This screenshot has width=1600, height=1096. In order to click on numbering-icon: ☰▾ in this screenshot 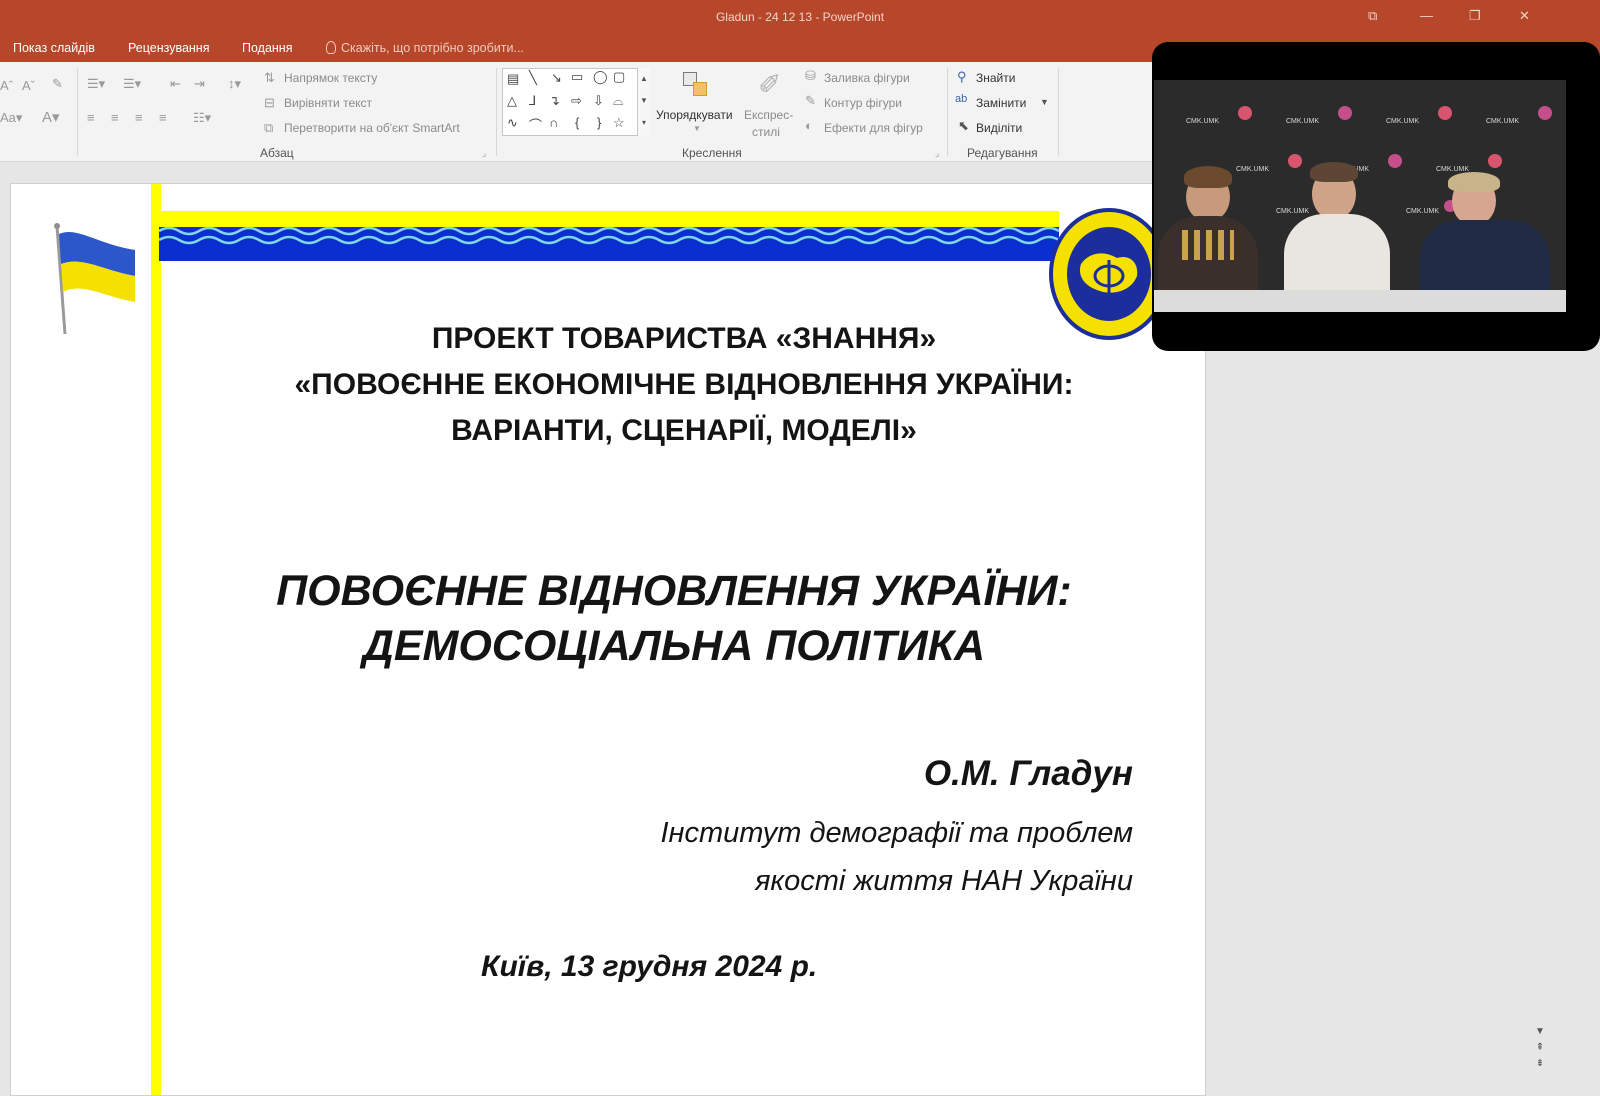, I will do `click(132, 84)`.